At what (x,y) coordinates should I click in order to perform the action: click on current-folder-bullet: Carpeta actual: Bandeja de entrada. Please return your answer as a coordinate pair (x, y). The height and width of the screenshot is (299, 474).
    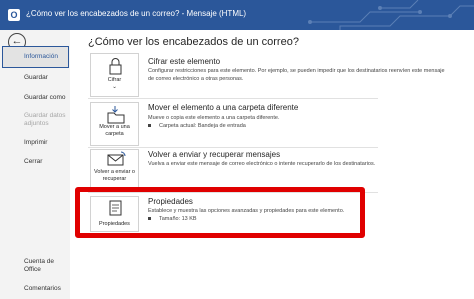
    Looking at the image, I should click on (197, 126).